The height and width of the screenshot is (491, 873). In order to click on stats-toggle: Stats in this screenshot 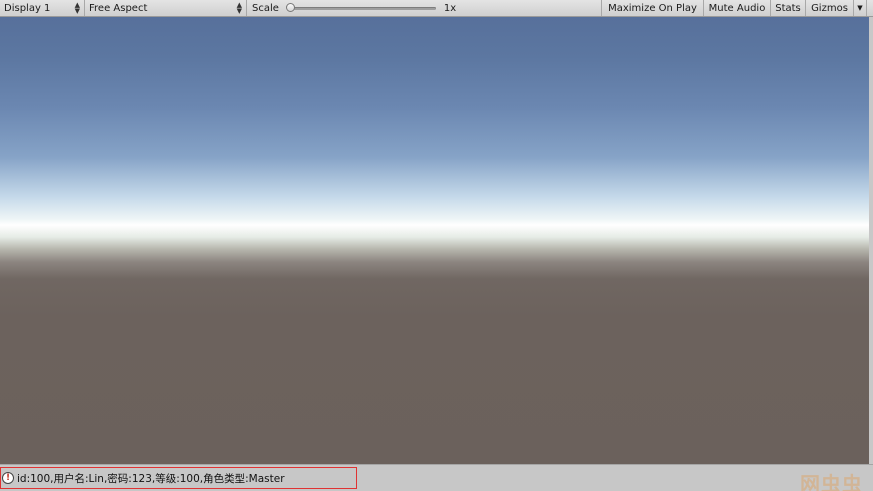, I will do `click(787, 8)`.